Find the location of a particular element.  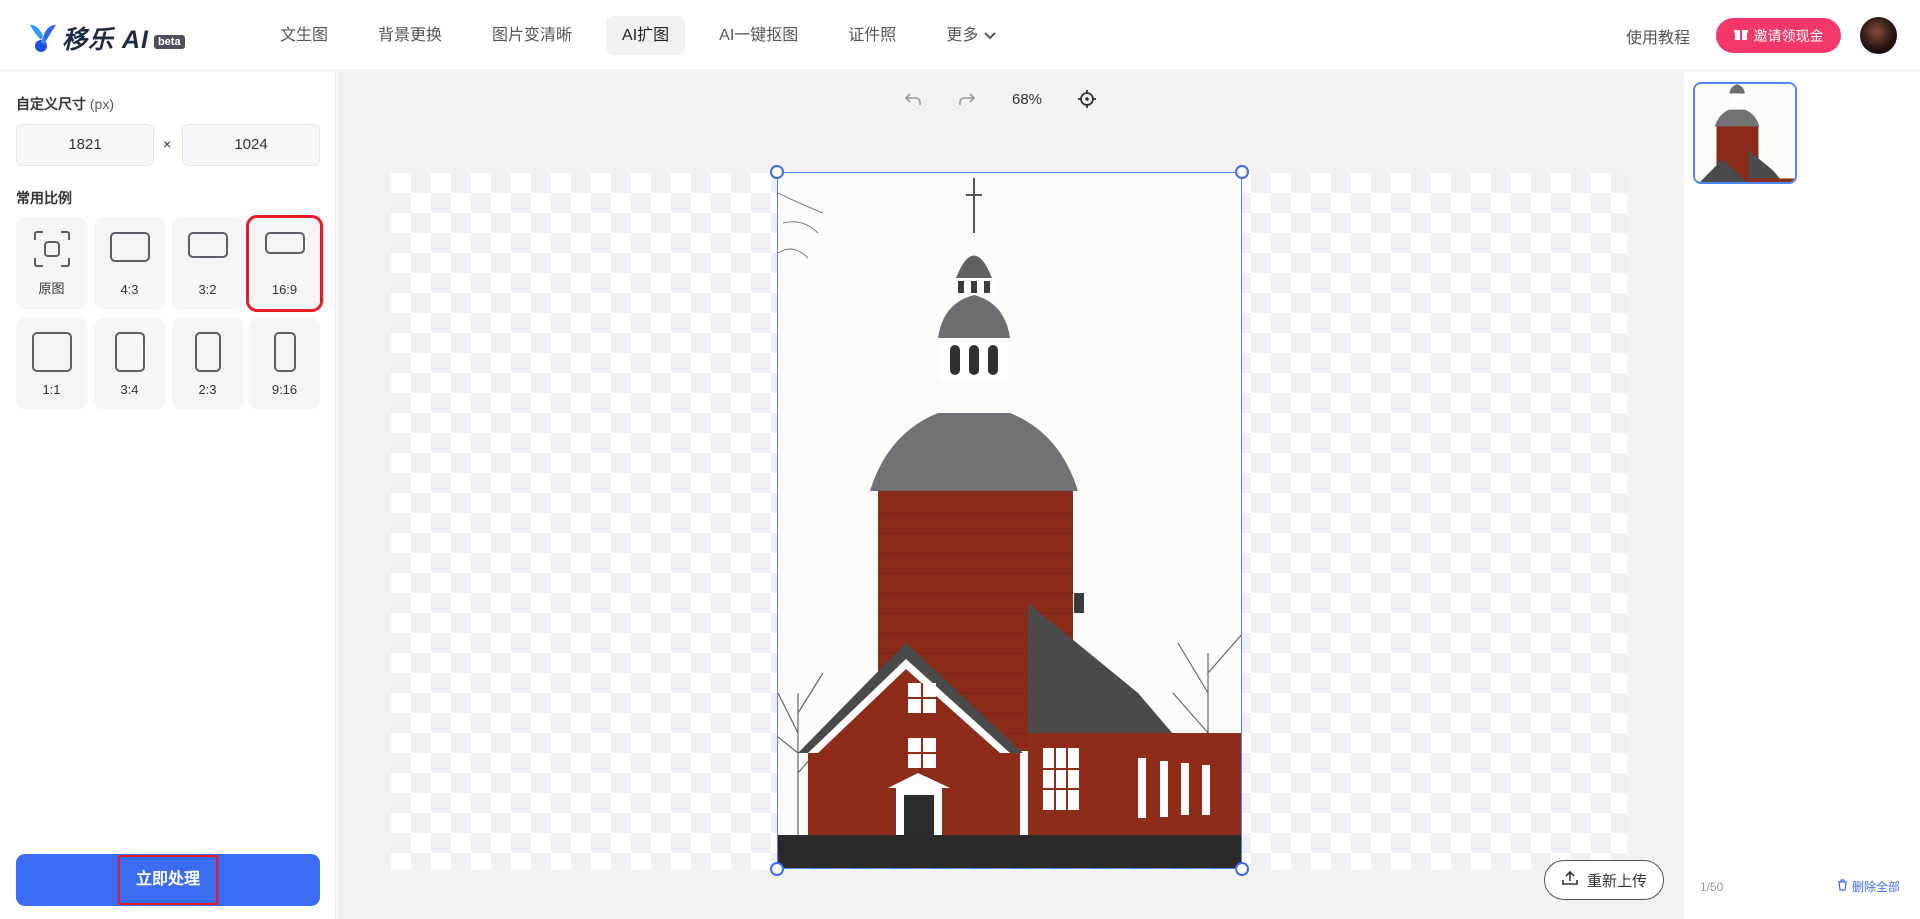

ratio-label: 16:9 is located at coordinates (284, 289).